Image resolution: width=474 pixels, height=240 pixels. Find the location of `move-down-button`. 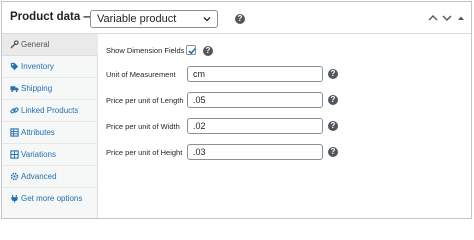

move-down-button is located at coordinates (447, 18).